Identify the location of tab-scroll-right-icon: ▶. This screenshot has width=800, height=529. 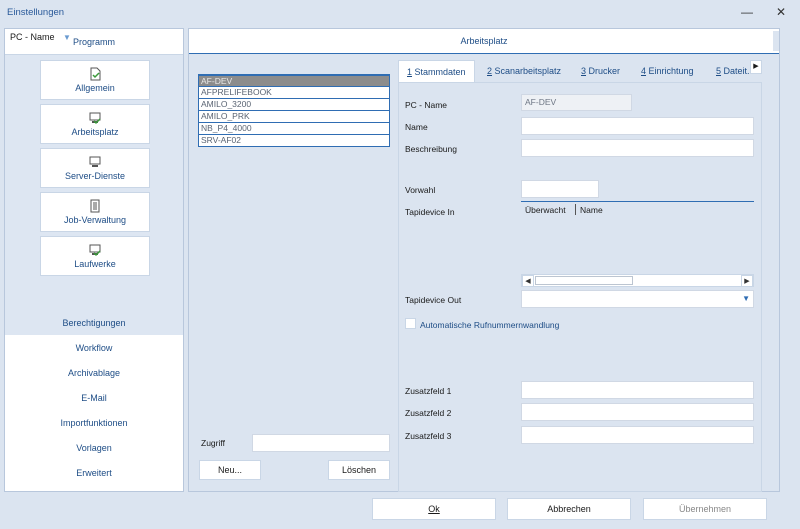
(756, 67).